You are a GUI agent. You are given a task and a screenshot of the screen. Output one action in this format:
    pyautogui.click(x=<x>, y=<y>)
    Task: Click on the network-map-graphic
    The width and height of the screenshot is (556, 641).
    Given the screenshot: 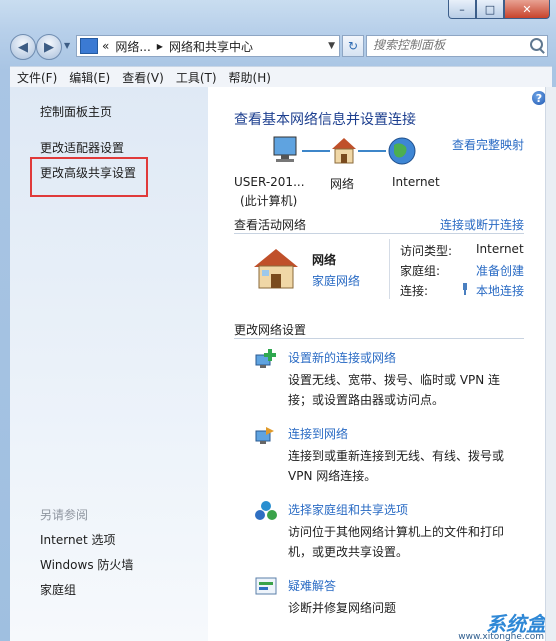 What is the action you would take?
    pyautogui.click(x=344, y=150)
    